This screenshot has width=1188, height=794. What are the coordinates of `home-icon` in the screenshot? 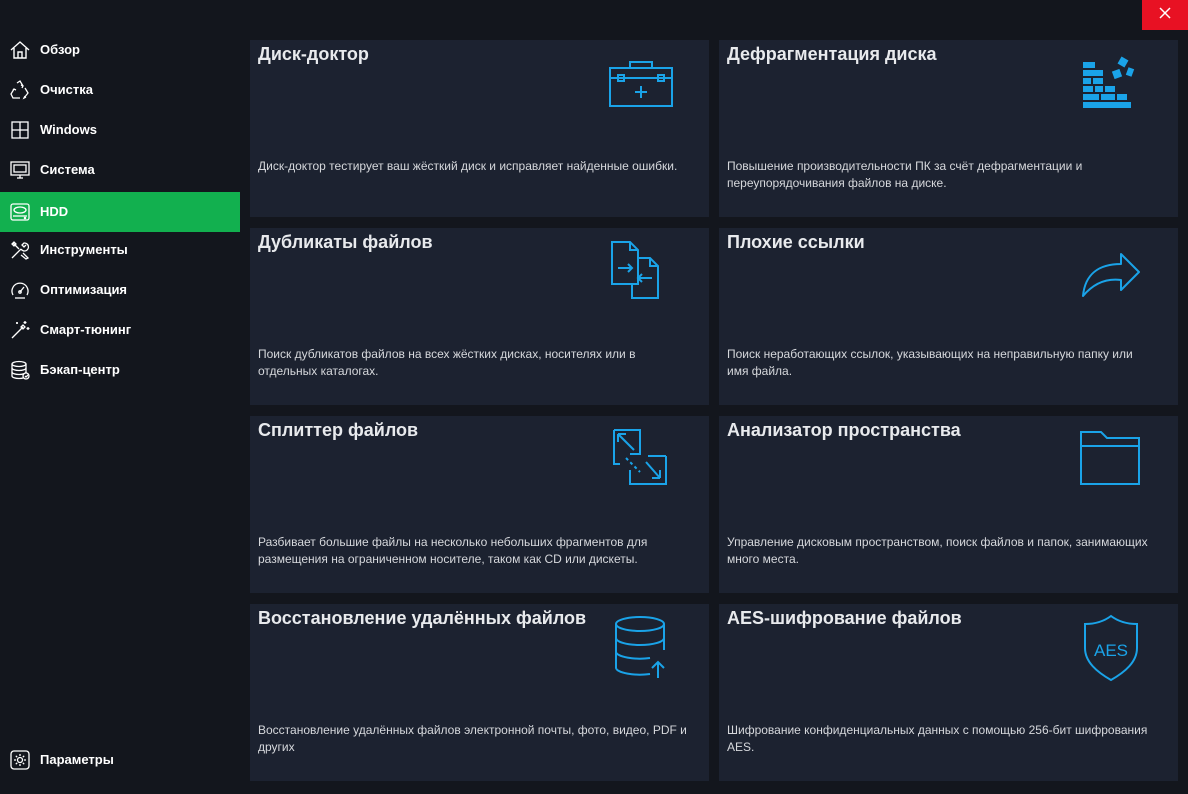 It's located at (20, 50).